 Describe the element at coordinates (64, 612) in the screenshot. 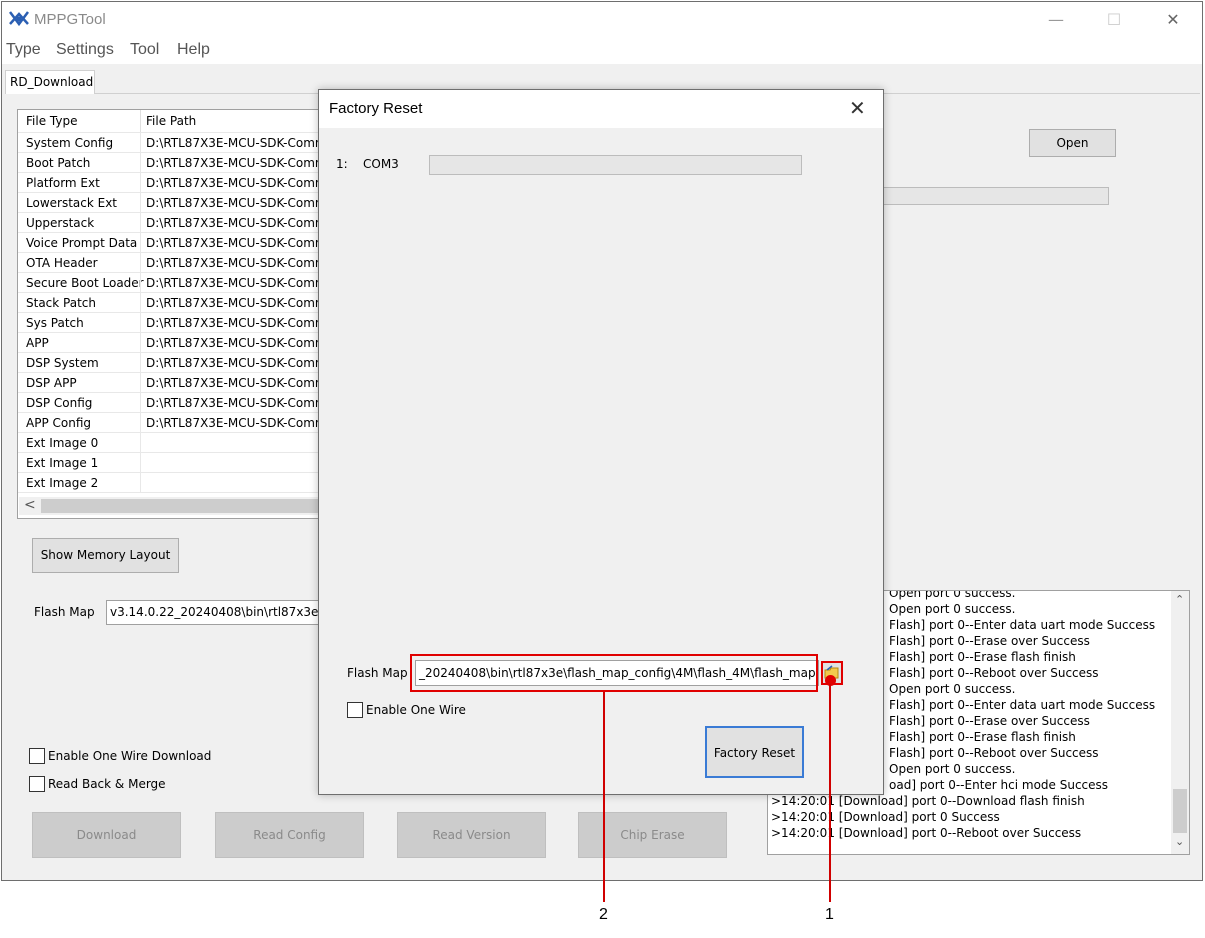

I see `flash-map-label: Flash Map` at that location.